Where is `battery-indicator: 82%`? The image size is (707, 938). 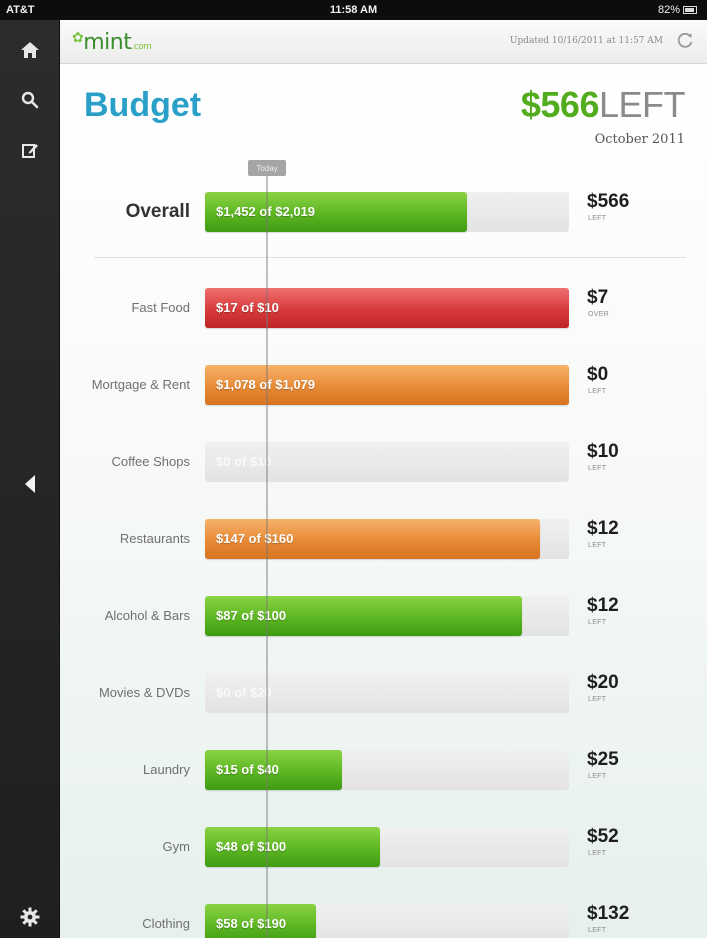 battery-indicator: 82% is located at coordinates (677, 10).